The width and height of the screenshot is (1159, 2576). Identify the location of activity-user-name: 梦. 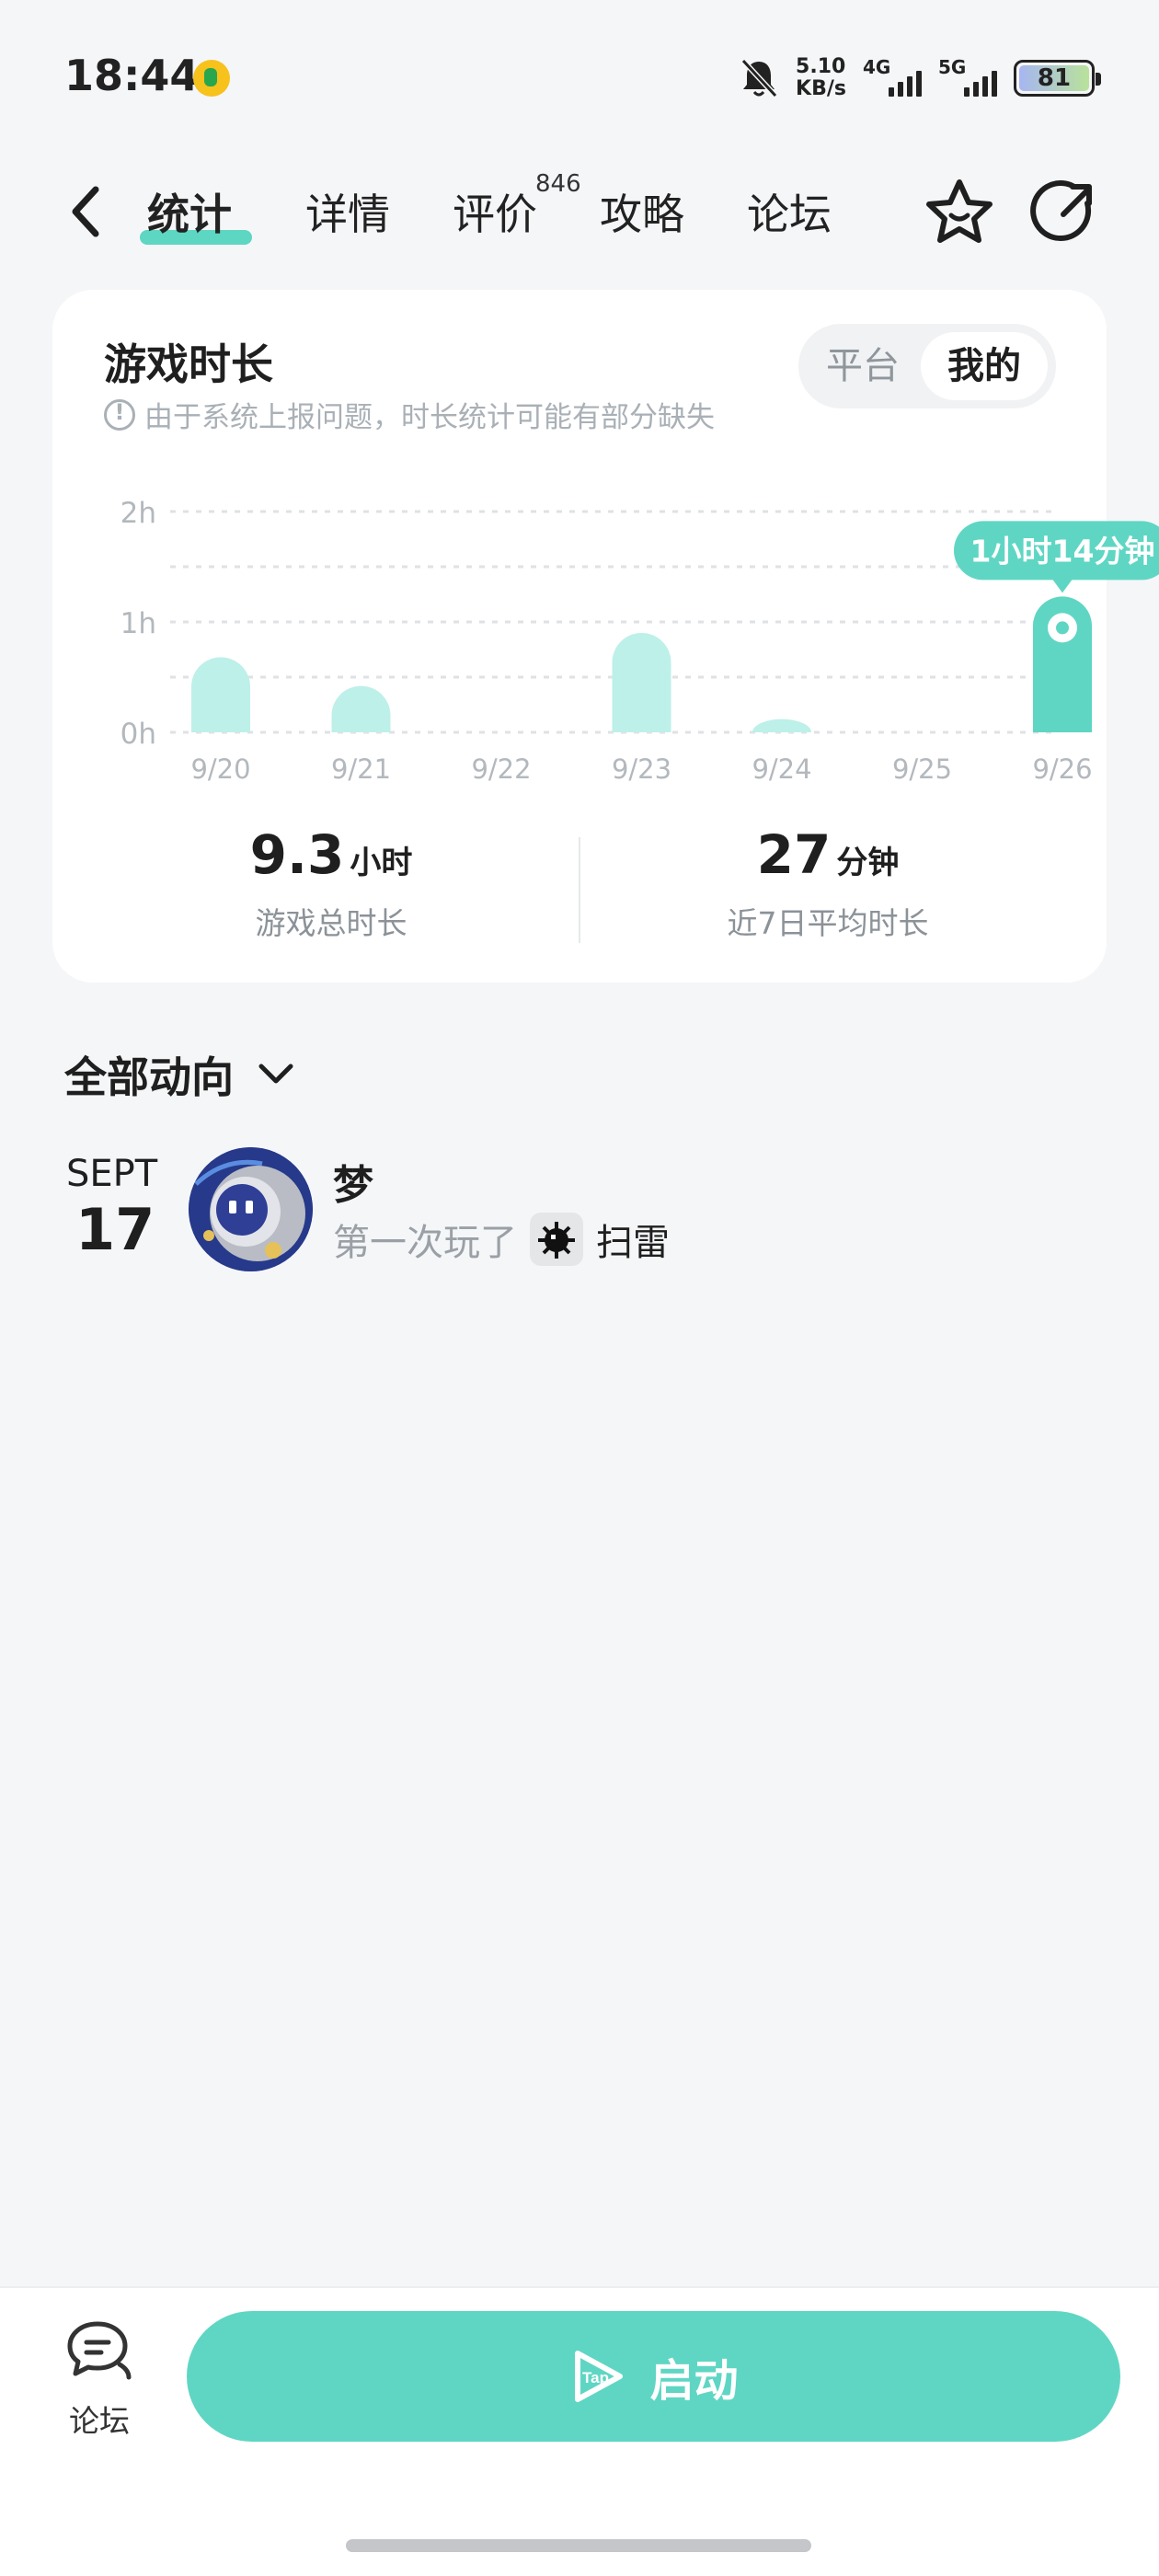
(353, 1181).